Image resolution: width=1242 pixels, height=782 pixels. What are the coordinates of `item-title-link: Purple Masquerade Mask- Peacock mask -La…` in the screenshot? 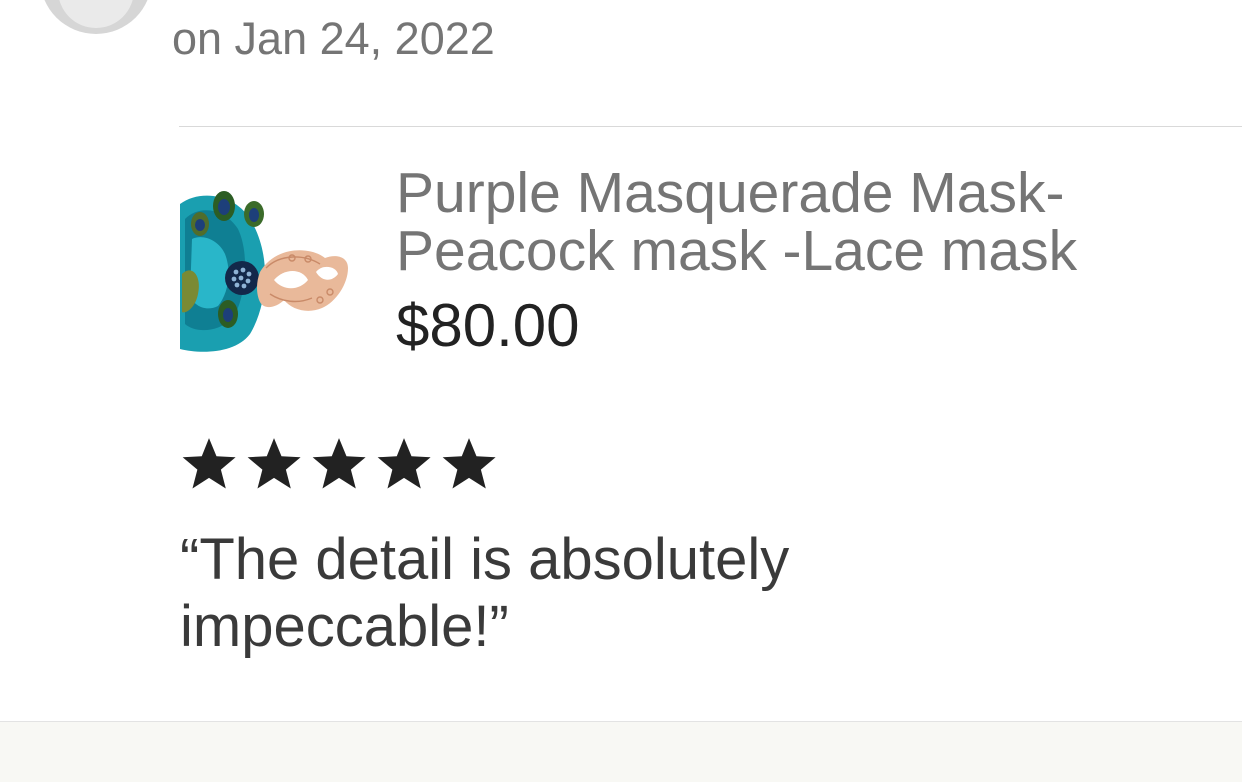 It's located at (806, 222).